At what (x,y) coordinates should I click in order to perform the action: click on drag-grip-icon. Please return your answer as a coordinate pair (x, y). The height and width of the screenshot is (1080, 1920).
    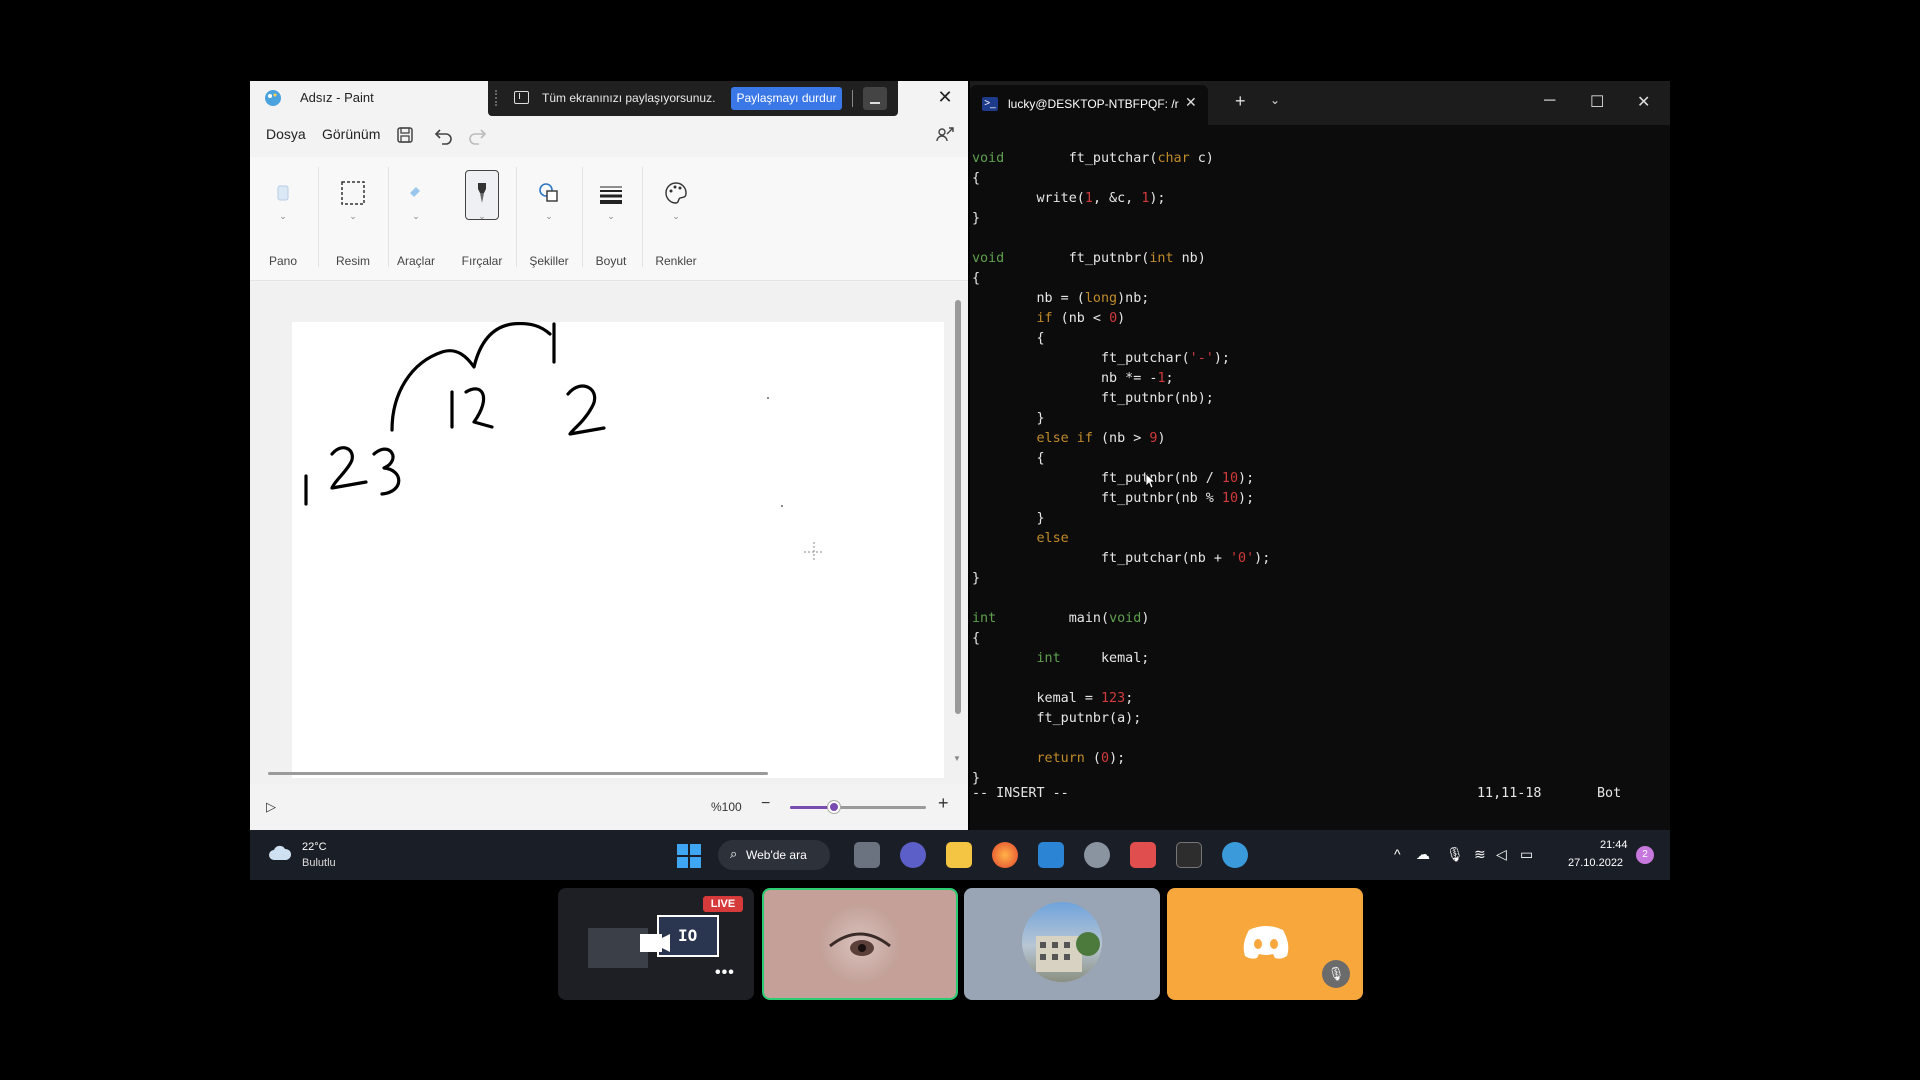
    Looking at the image, I should click on (496, 98).